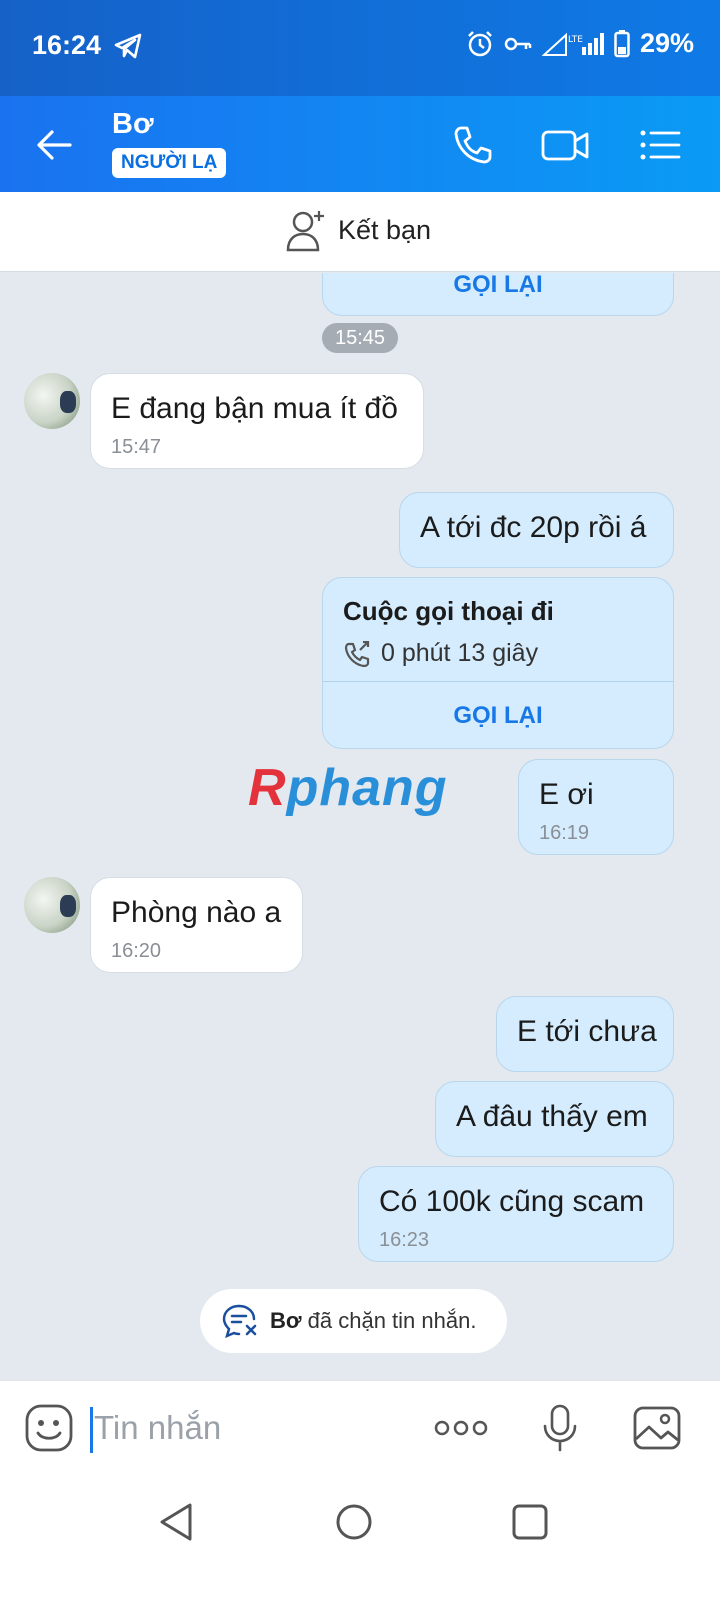 The image size is (720, 1600). Describe the element at coordinates (480, 43) in the screenshot. I see `alarm-icon` at that location.